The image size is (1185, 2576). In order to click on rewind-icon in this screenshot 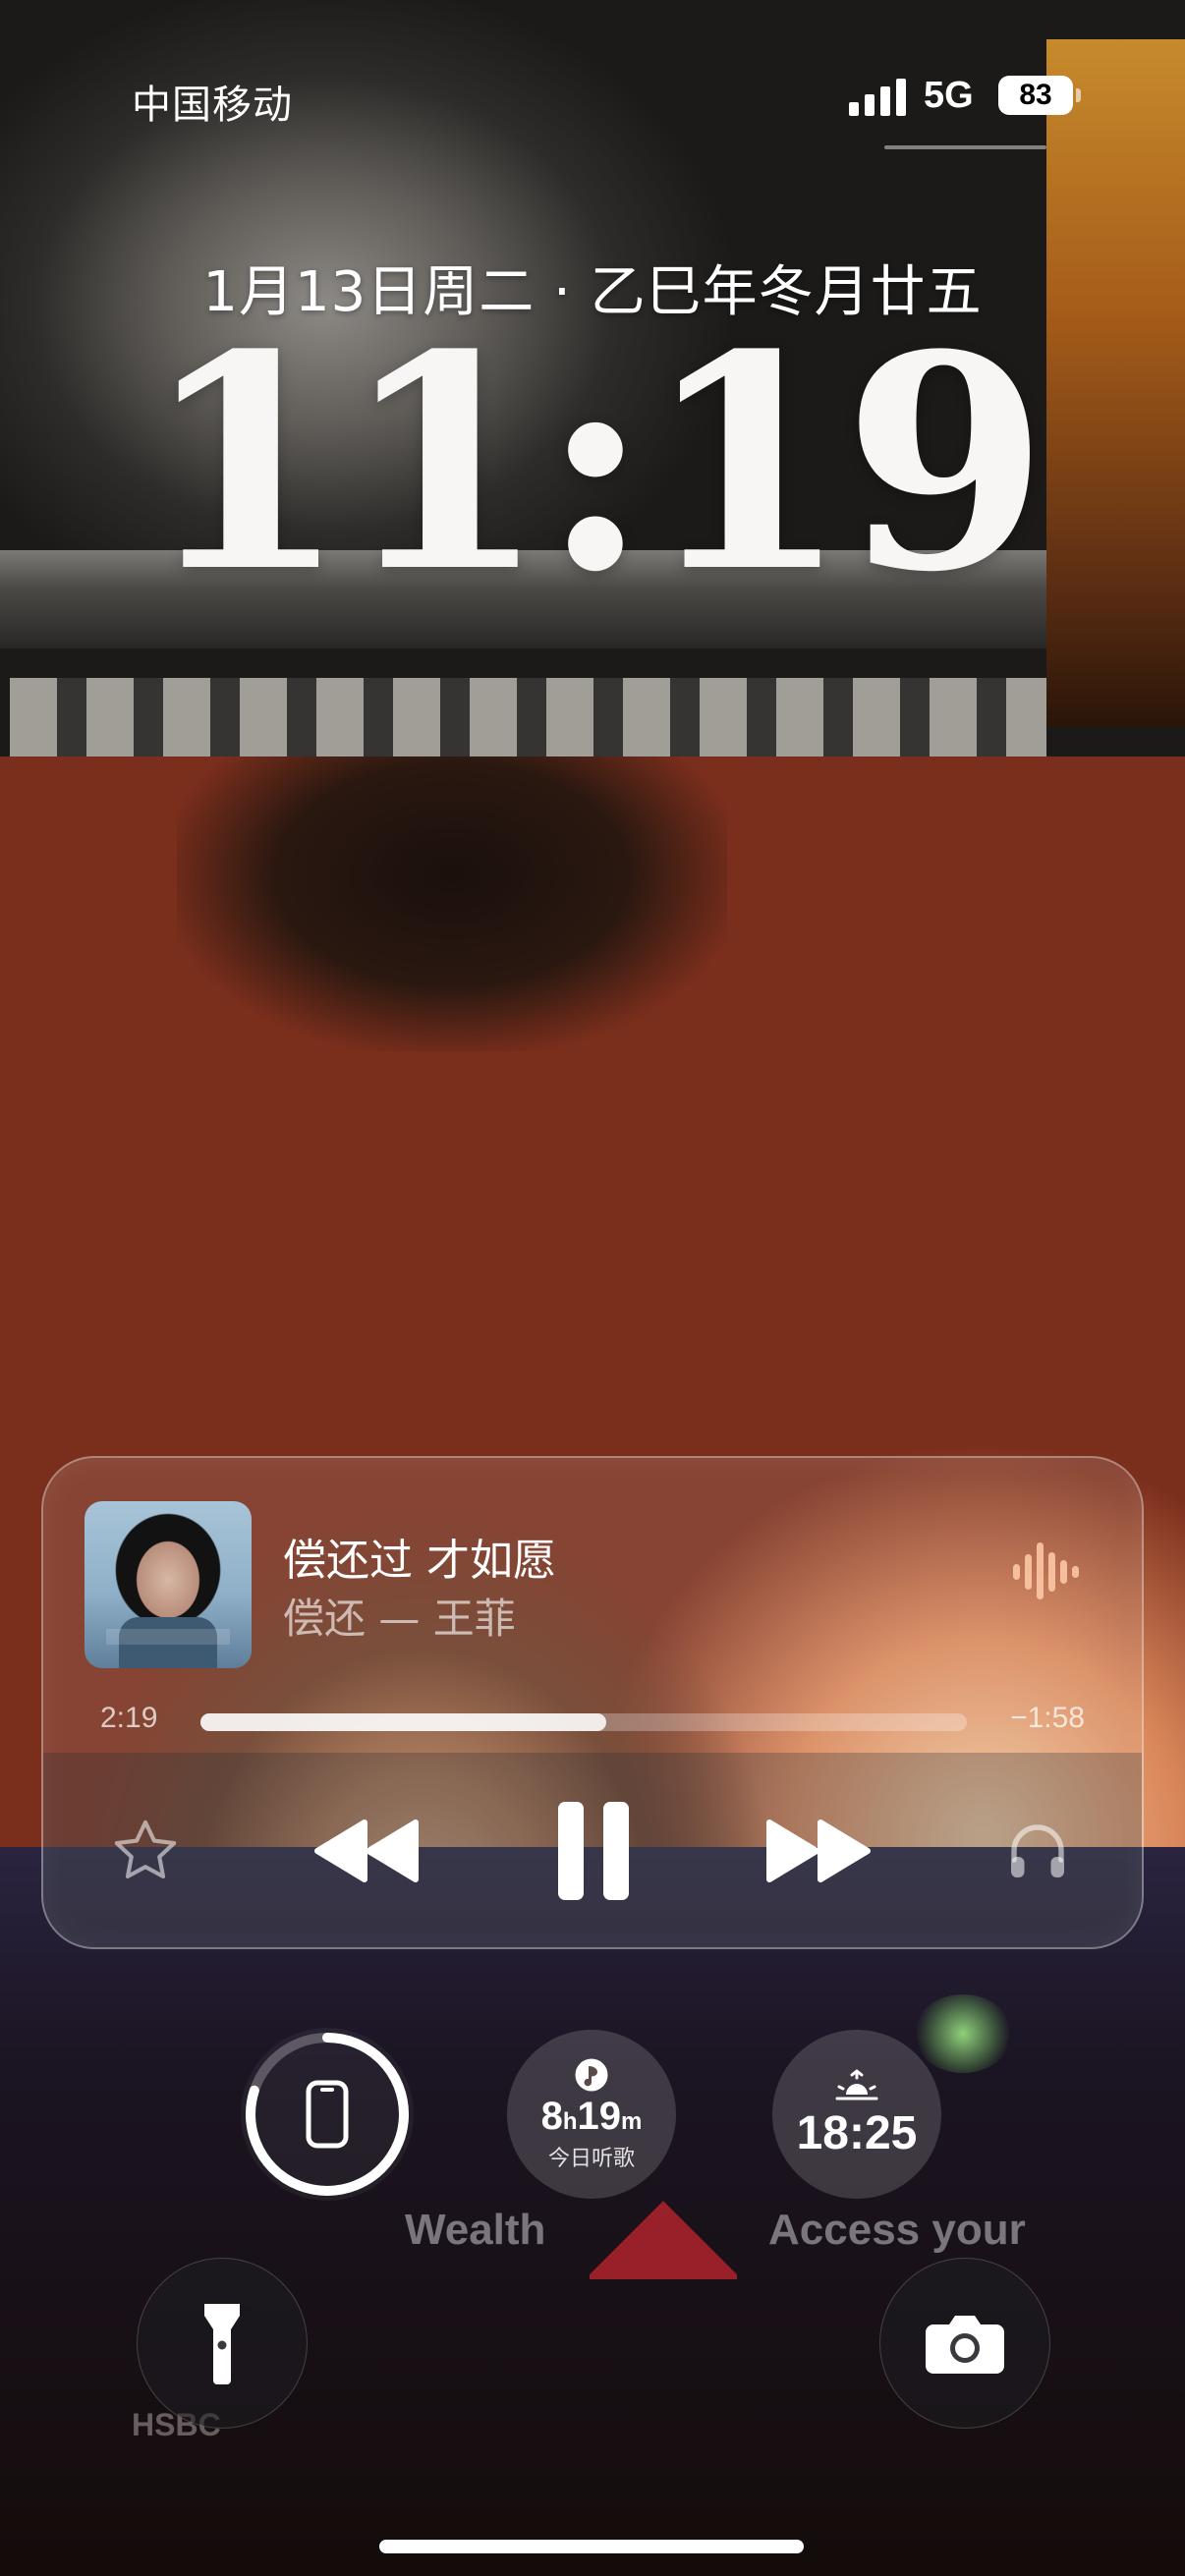, I will do `click(367, 1851)`.